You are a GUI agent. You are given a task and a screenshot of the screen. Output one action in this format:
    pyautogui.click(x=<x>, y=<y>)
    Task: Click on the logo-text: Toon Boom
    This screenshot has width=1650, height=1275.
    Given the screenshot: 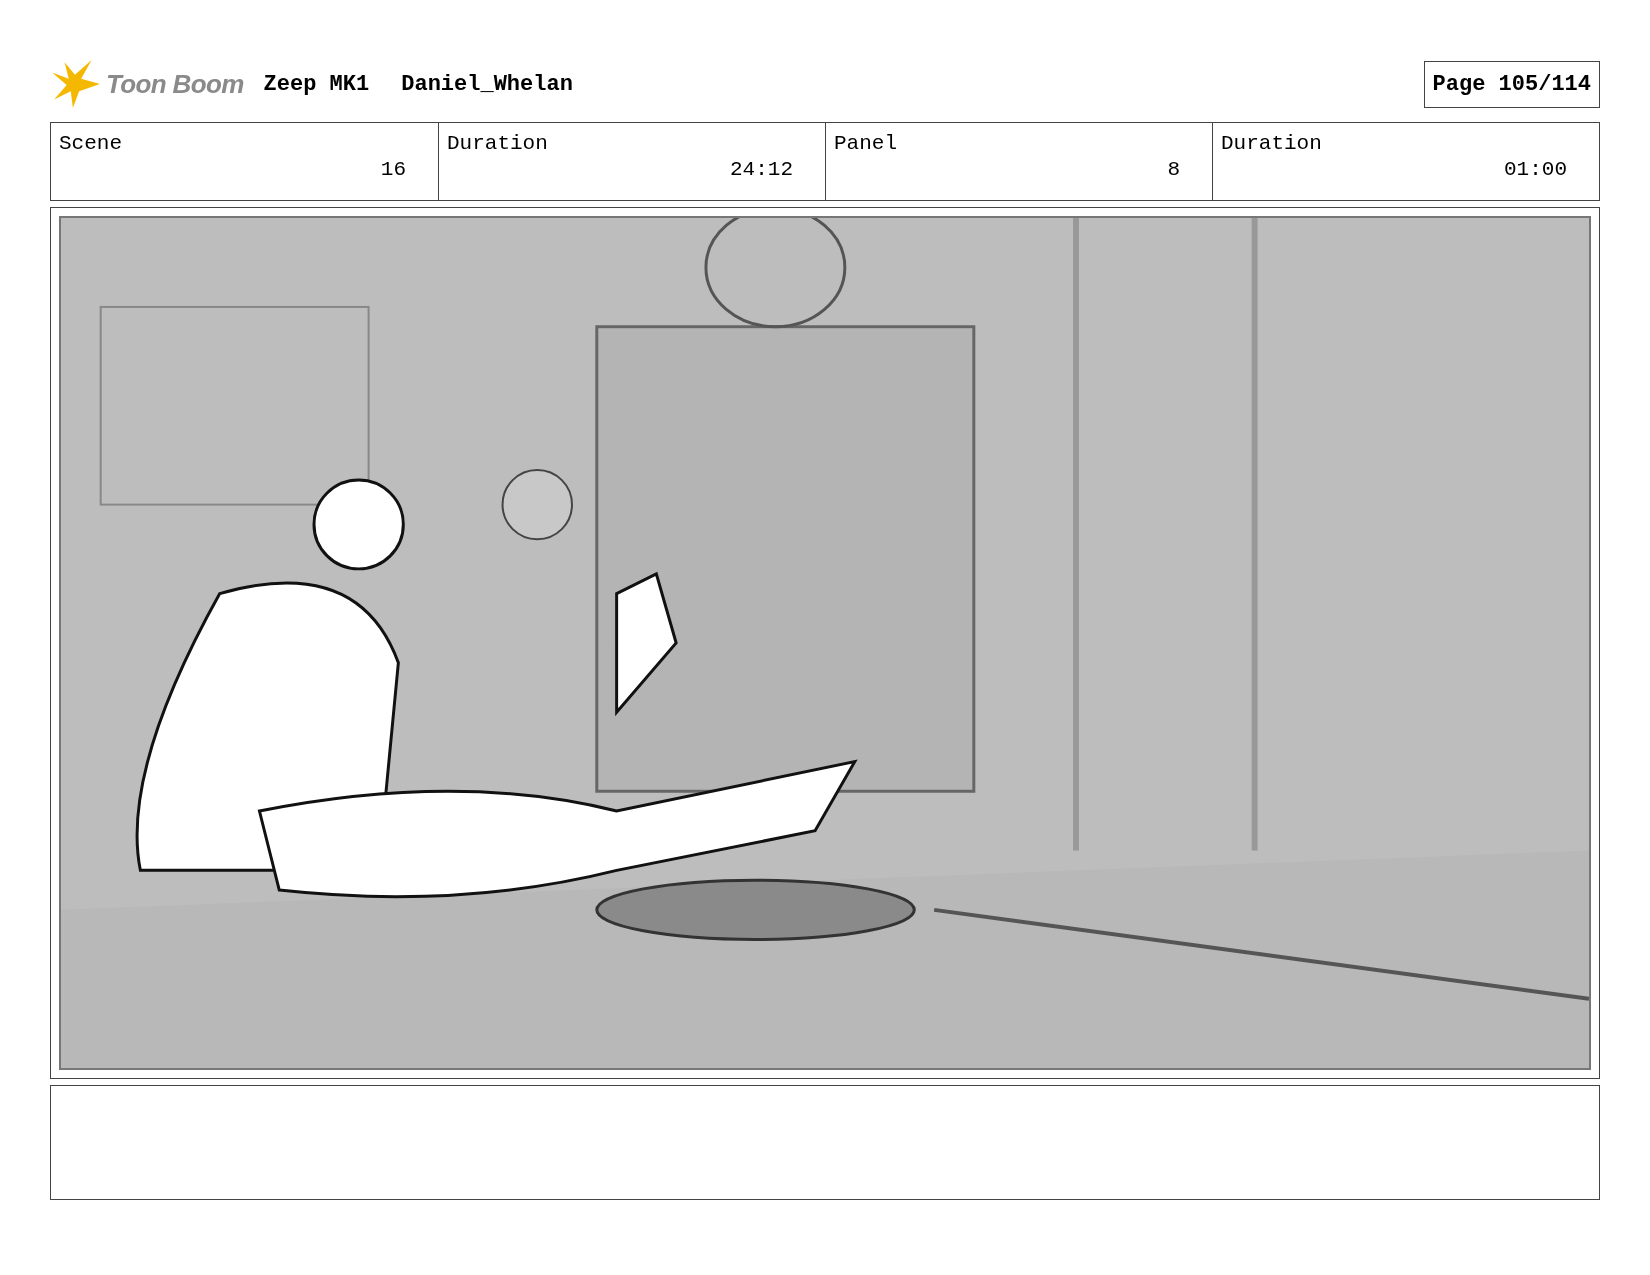 What is the action you would take?
    pyautogui.click(x=175, y=84)
    